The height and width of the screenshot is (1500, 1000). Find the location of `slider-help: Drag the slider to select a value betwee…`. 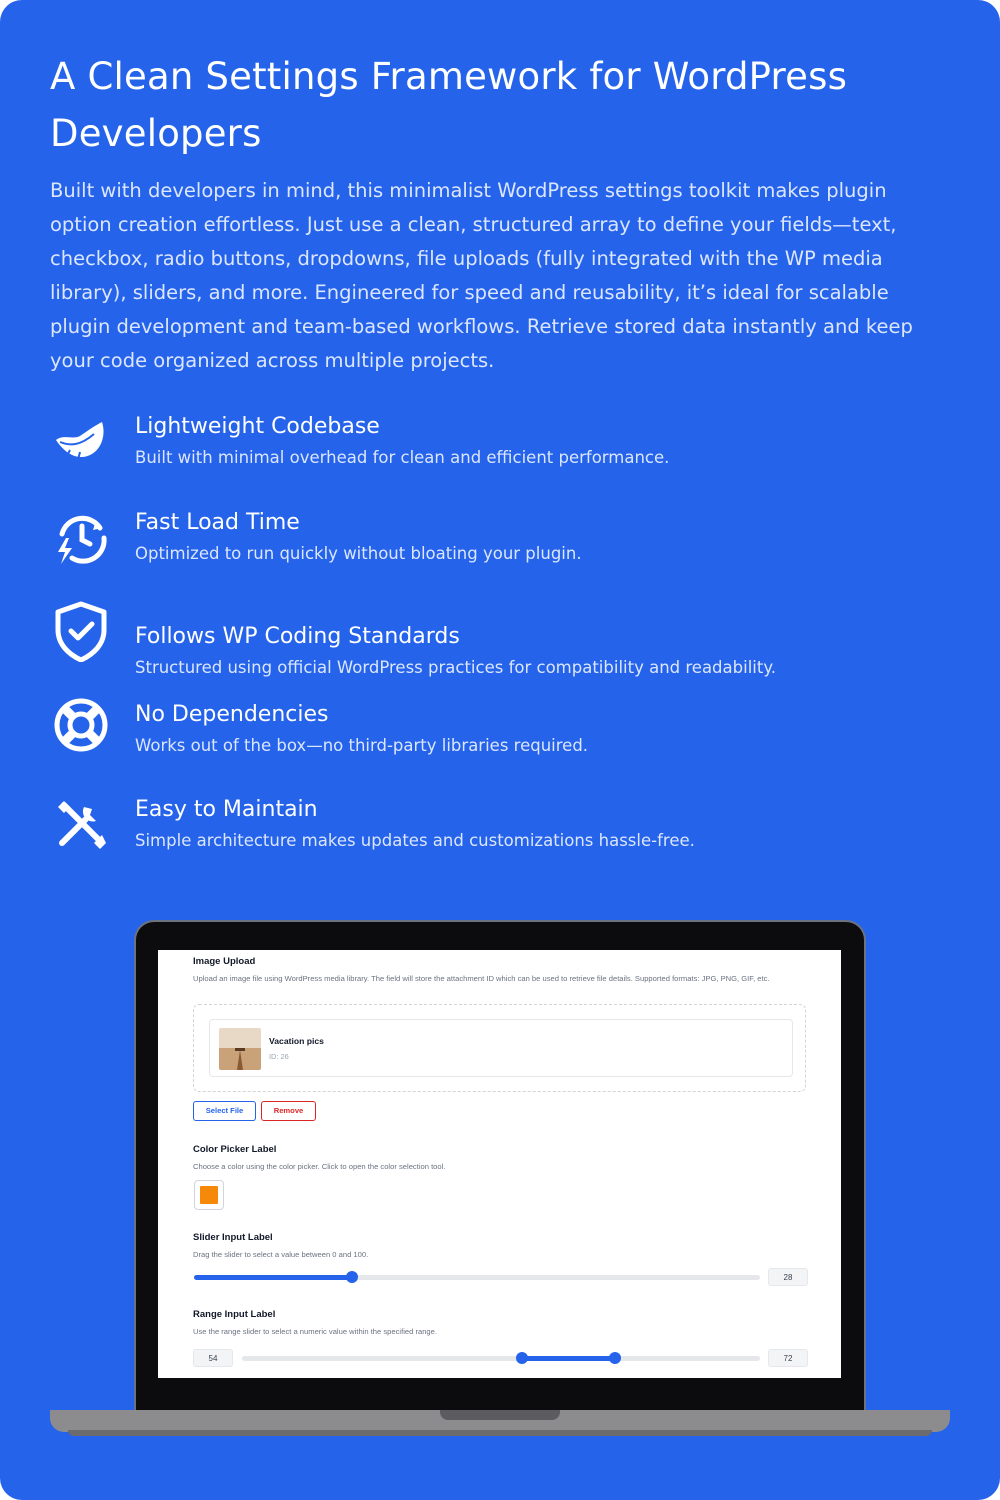

slider-help: Drag the slider to select a value betwee… is located at coordinates (281, 1254).